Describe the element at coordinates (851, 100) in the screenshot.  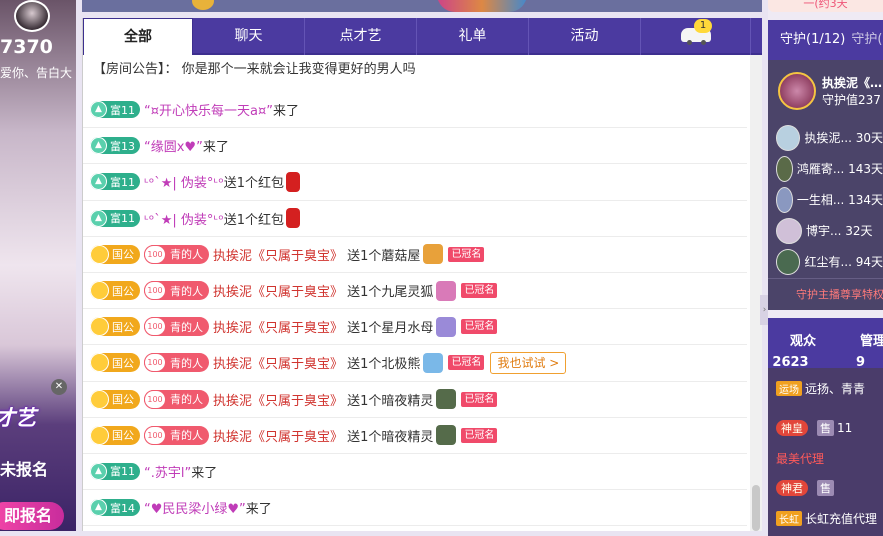
I see `top-guard-value: 守护值237` at that location.